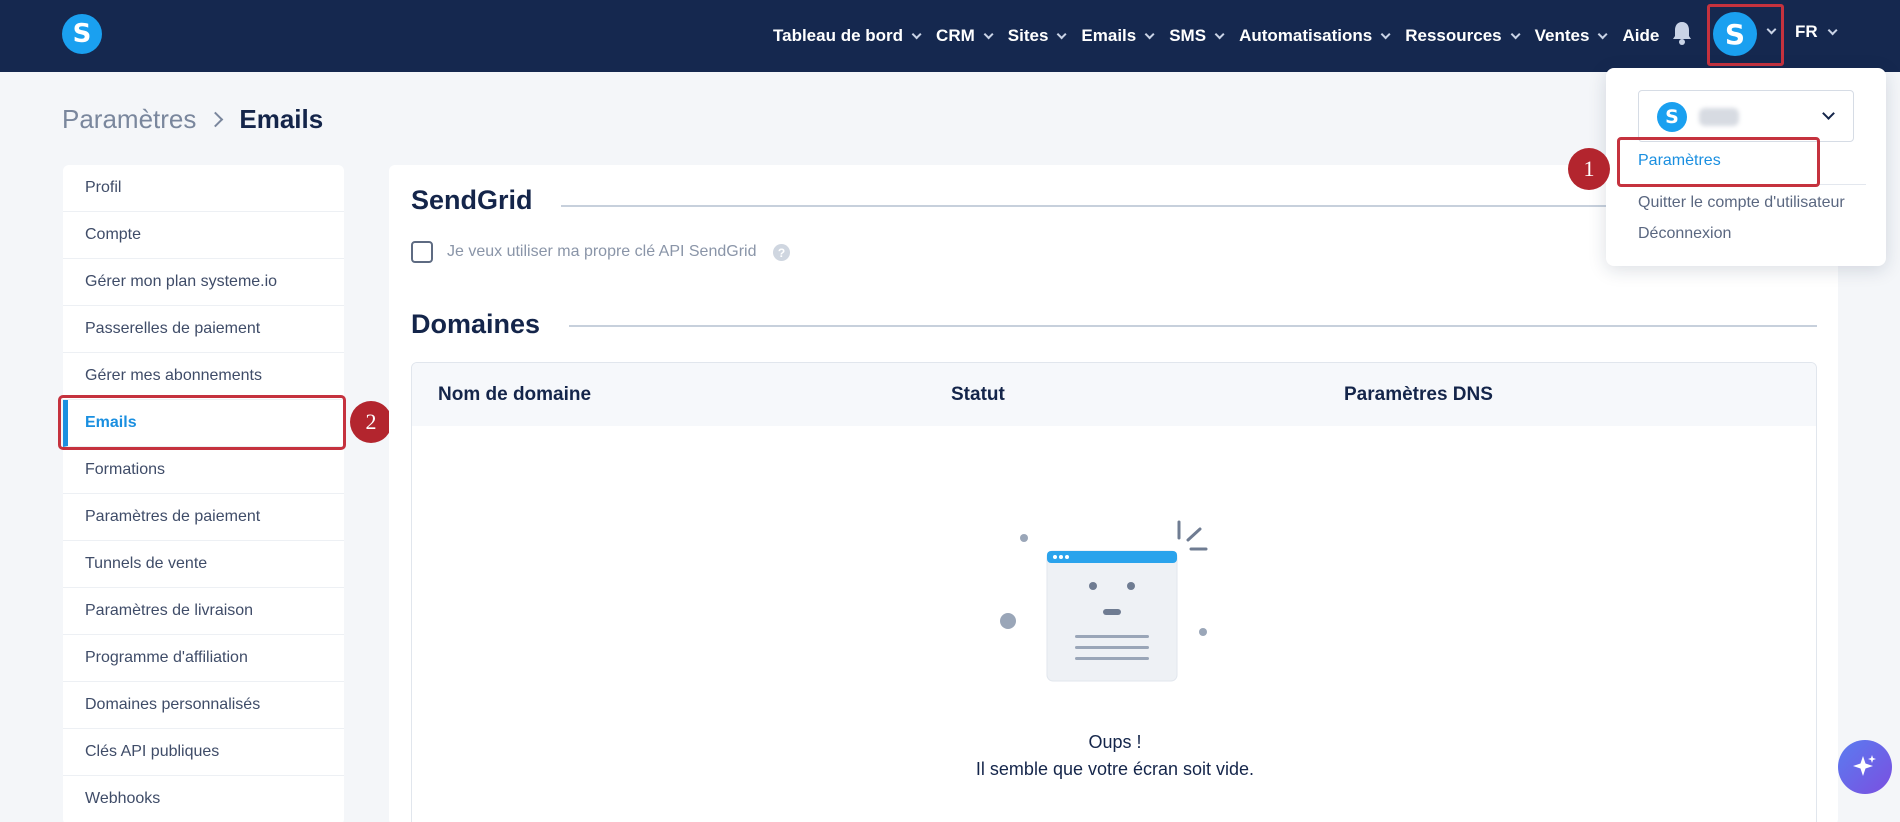 The height and width of the screenshot is (822, 1900). I want to click on annotation-highlight-avatar, so click(1745, 35).